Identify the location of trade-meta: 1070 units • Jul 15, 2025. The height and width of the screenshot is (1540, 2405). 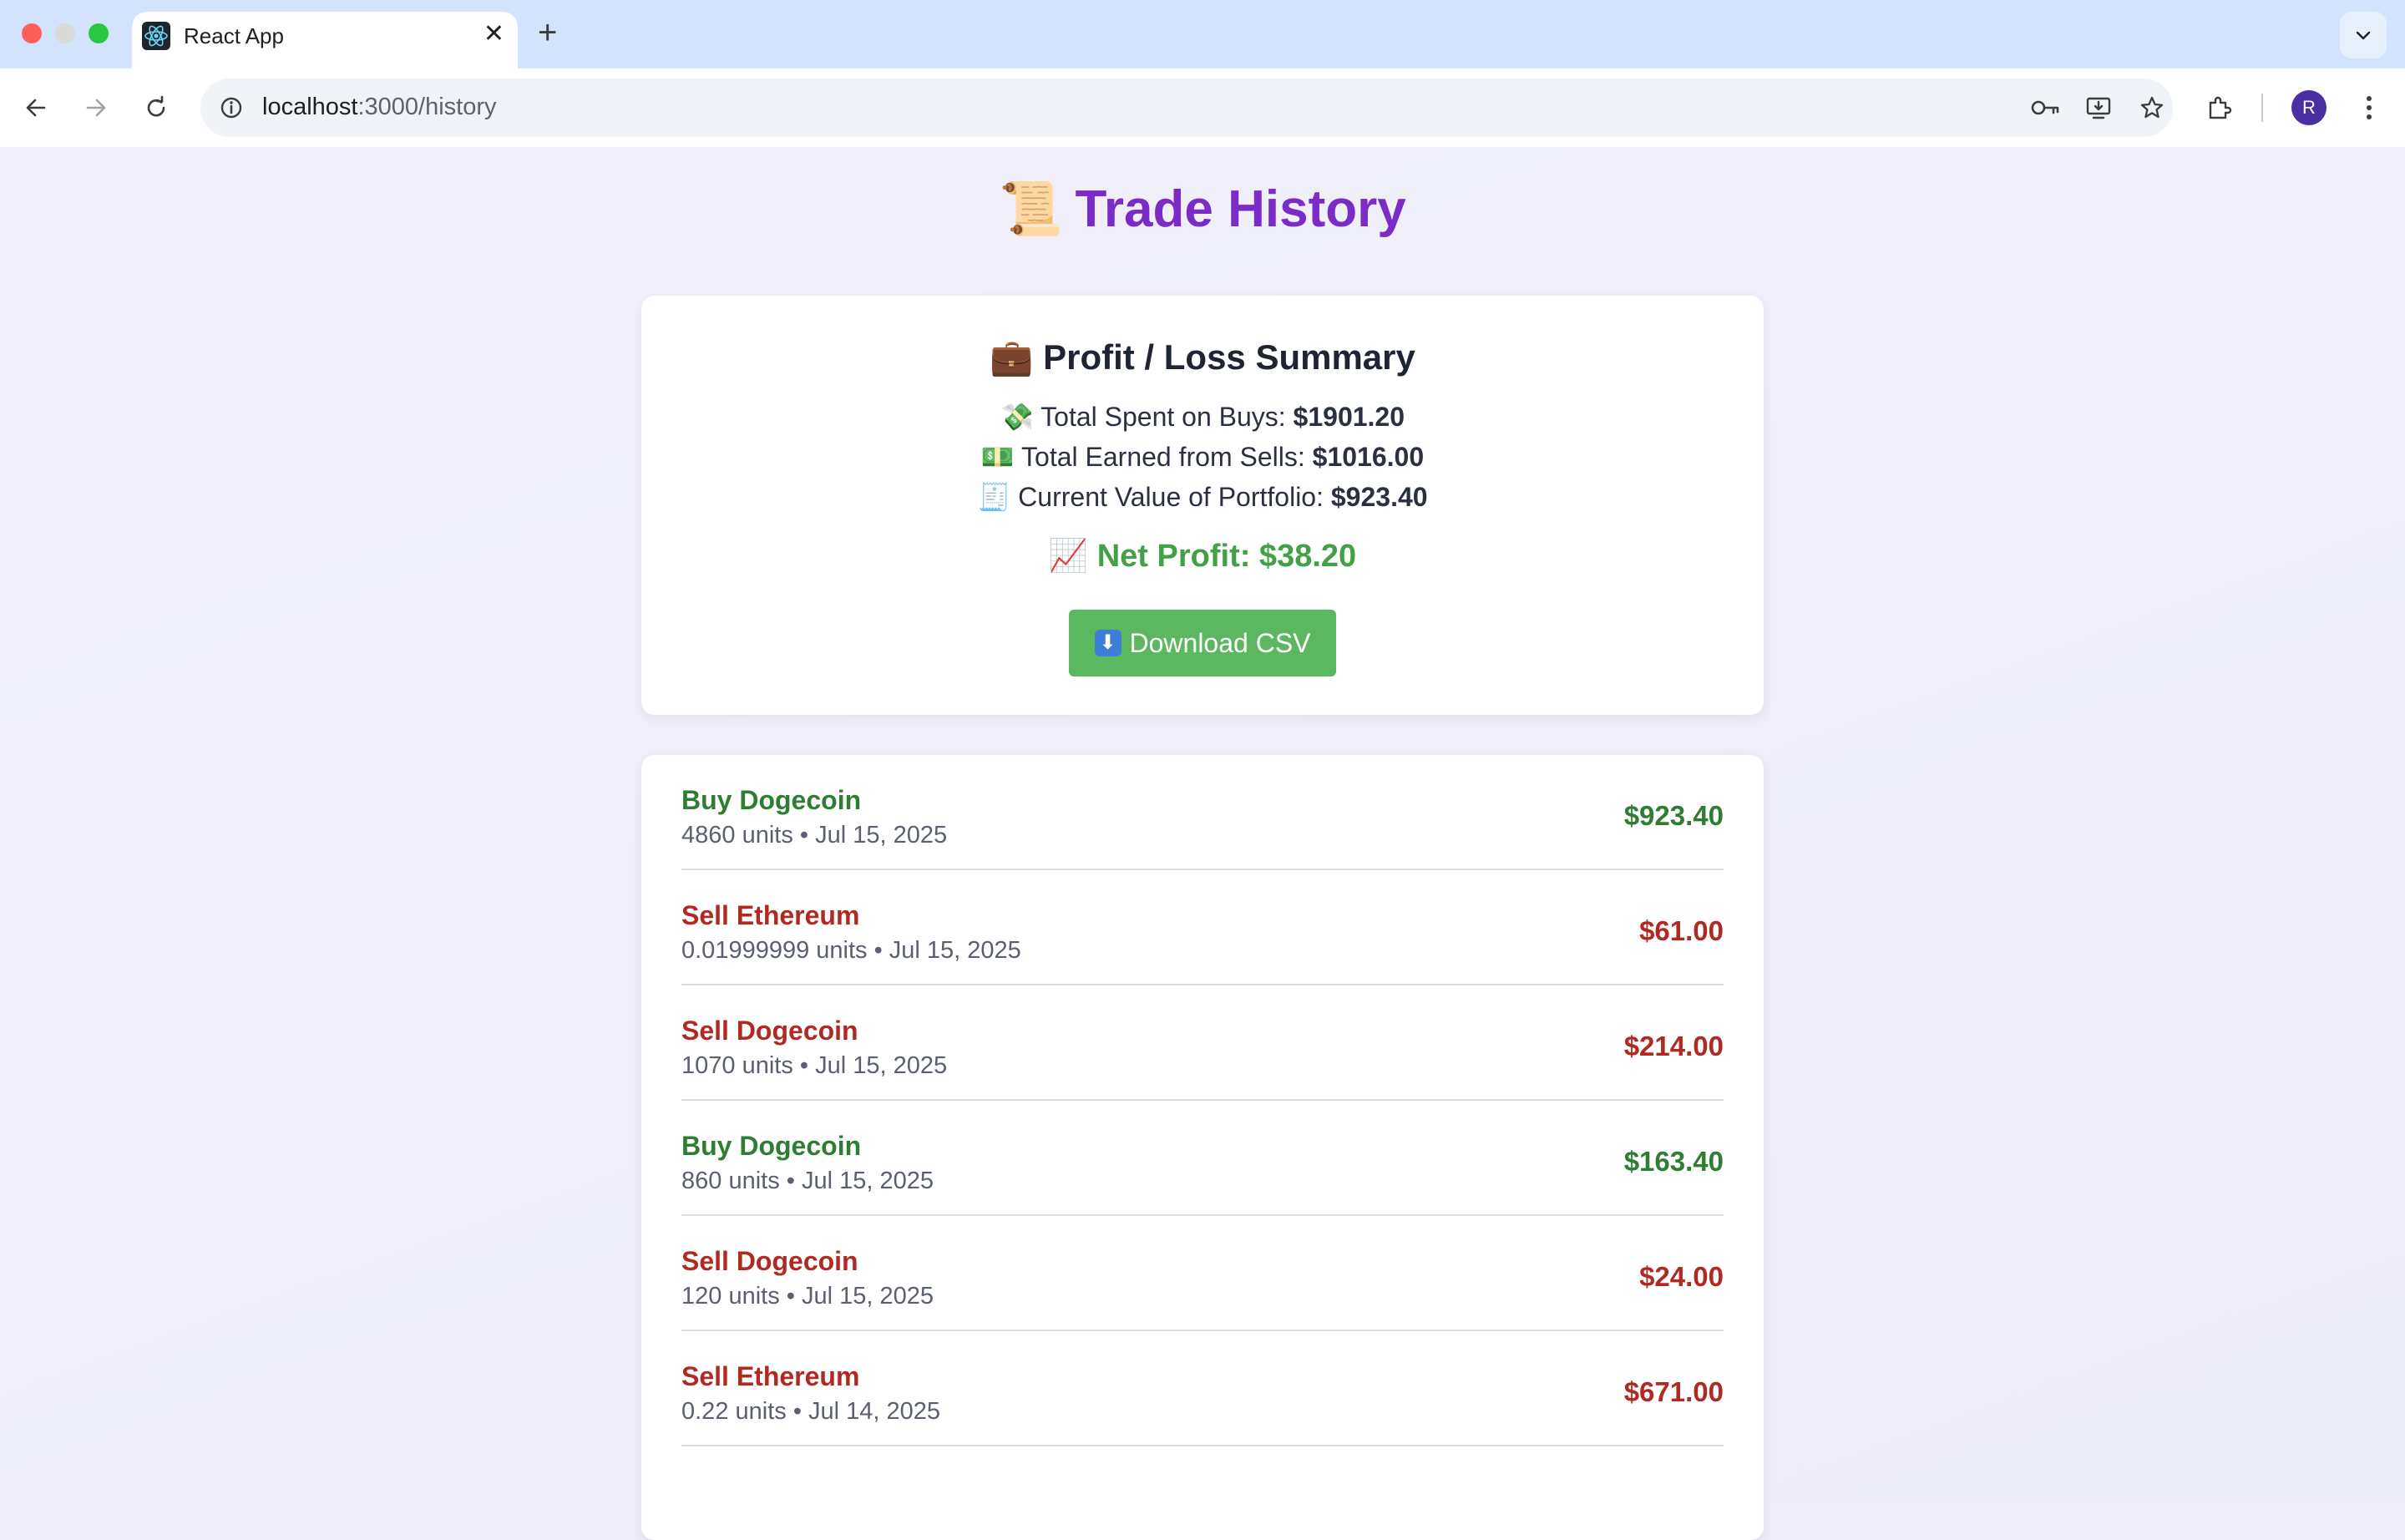
(815, 1065).